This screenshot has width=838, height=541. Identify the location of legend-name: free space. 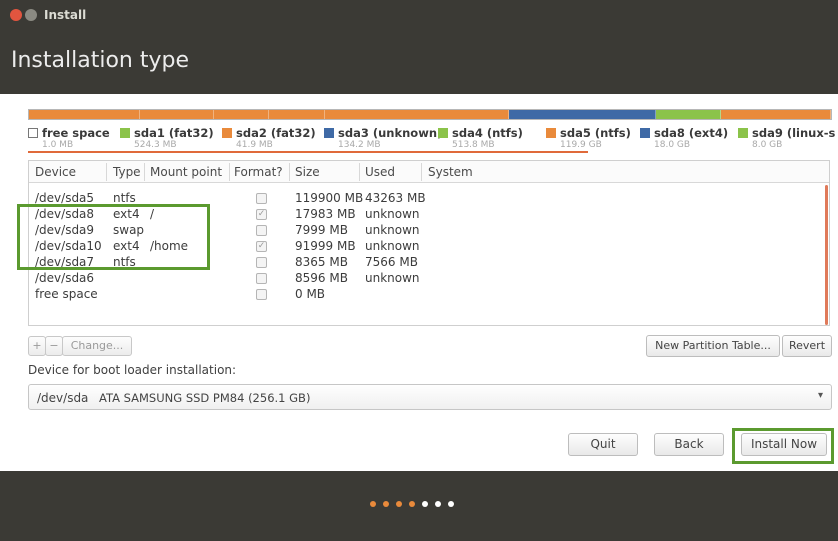
(76, 133).